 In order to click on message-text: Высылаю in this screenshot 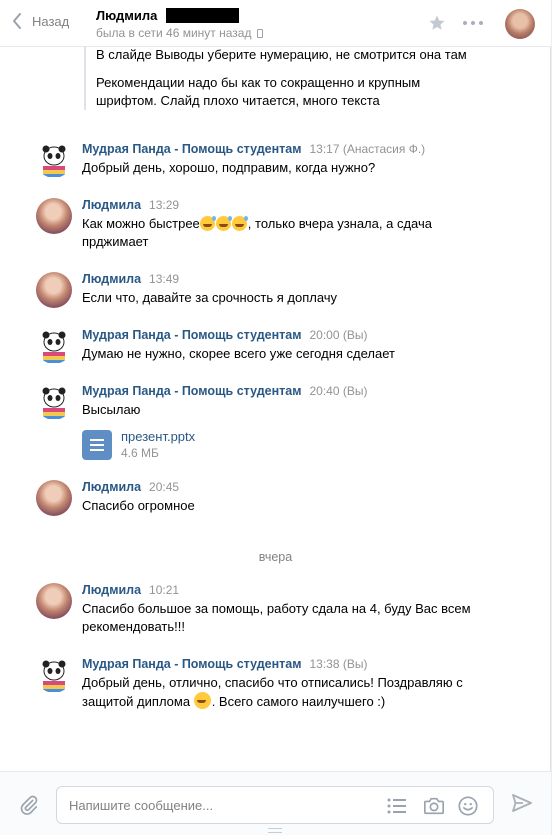, I will do `click(111, 409)`.